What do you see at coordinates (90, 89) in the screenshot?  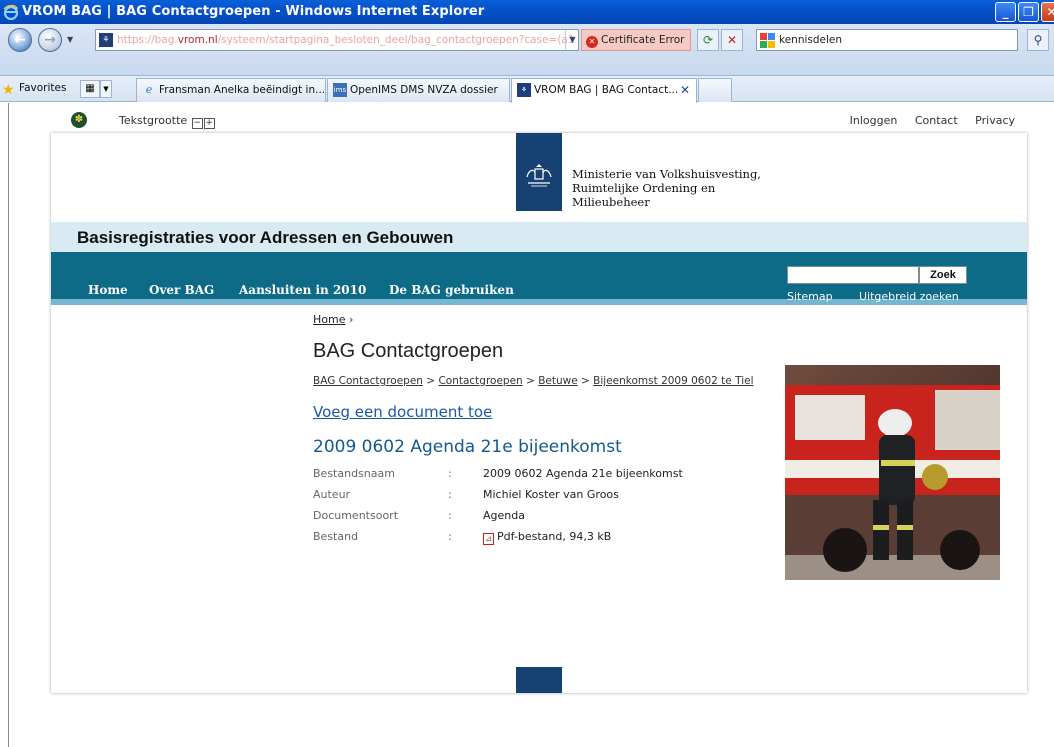 I see `quick-tabs-icon: ▦` at bounding box center [90, 89].